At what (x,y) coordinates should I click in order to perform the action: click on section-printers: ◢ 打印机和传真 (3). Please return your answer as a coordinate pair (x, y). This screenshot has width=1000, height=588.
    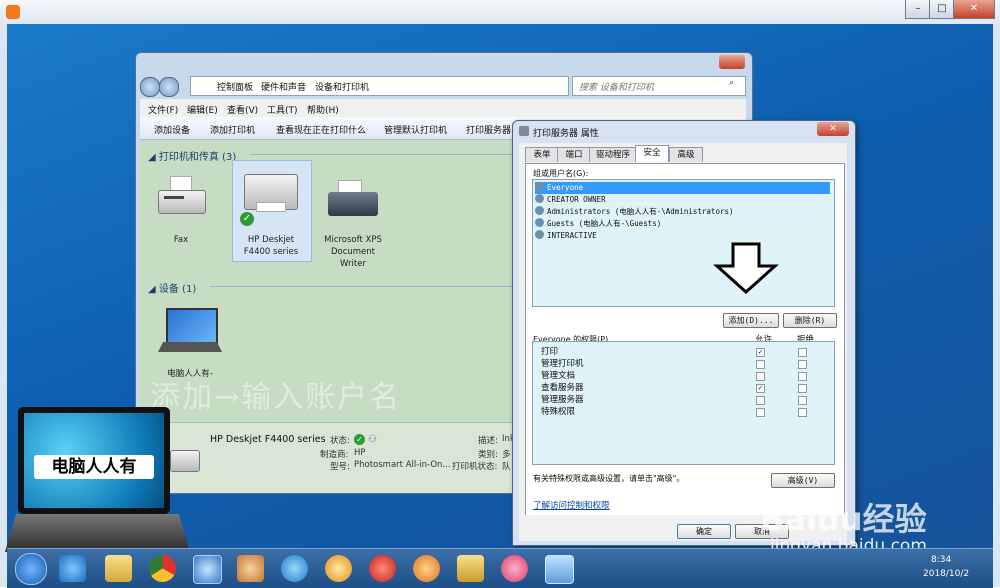
    Looking at the image, I should click on (192, 155).